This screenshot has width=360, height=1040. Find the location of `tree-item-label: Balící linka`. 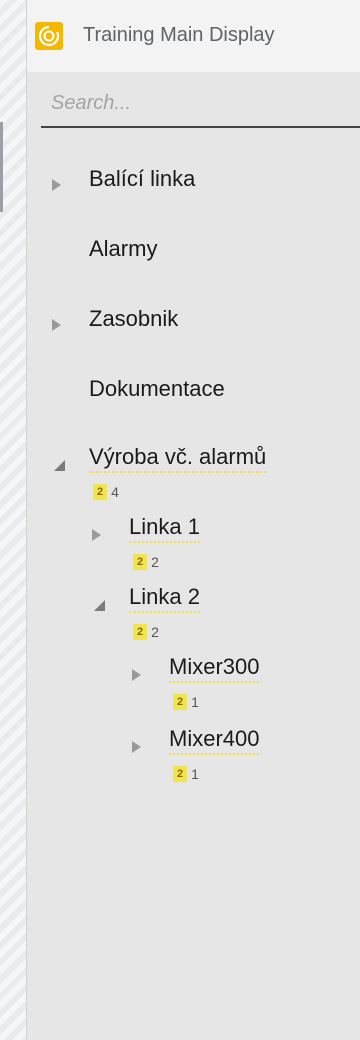

tree-item-label: Balící linka is located at coordinates (142, 178).